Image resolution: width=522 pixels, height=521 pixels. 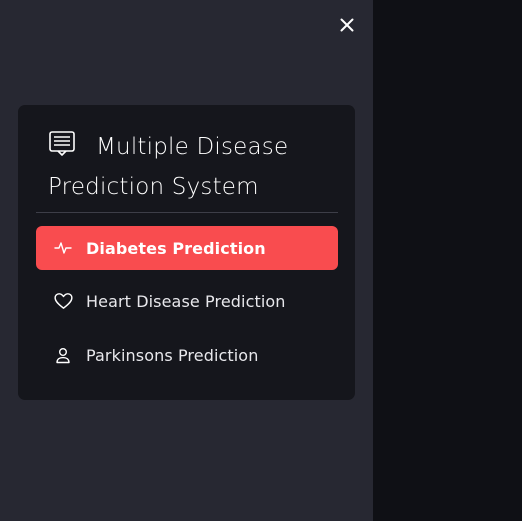 What do you see at coordinates (168, 167) in the screenshot?
I see `menu-title: Multiple Disease Prediction System` at bounding box center [168, 167].